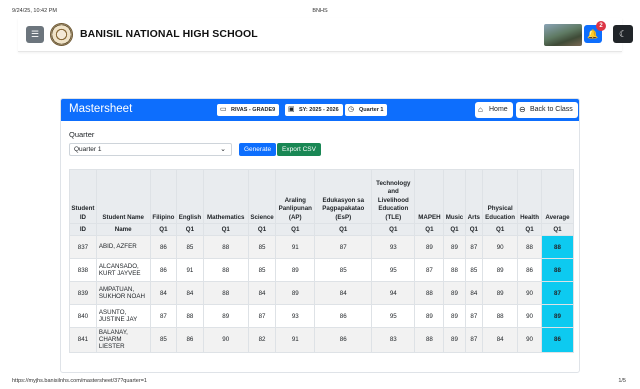 Image resolution: width=640 pixels, height=389 pixels. I want to click on table-subheader-row: ID Name Q1 Q1 Q1 Q1 Q1 Q1 Q1 Q1 Q1 Q1 Q1 Q1 Q1, so click(322, 229).